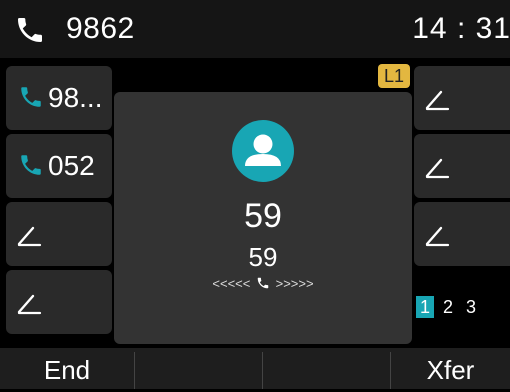 This screenshot has height=392, width=510. I want to click on transfer-button: Xfer, so click(450, 368).